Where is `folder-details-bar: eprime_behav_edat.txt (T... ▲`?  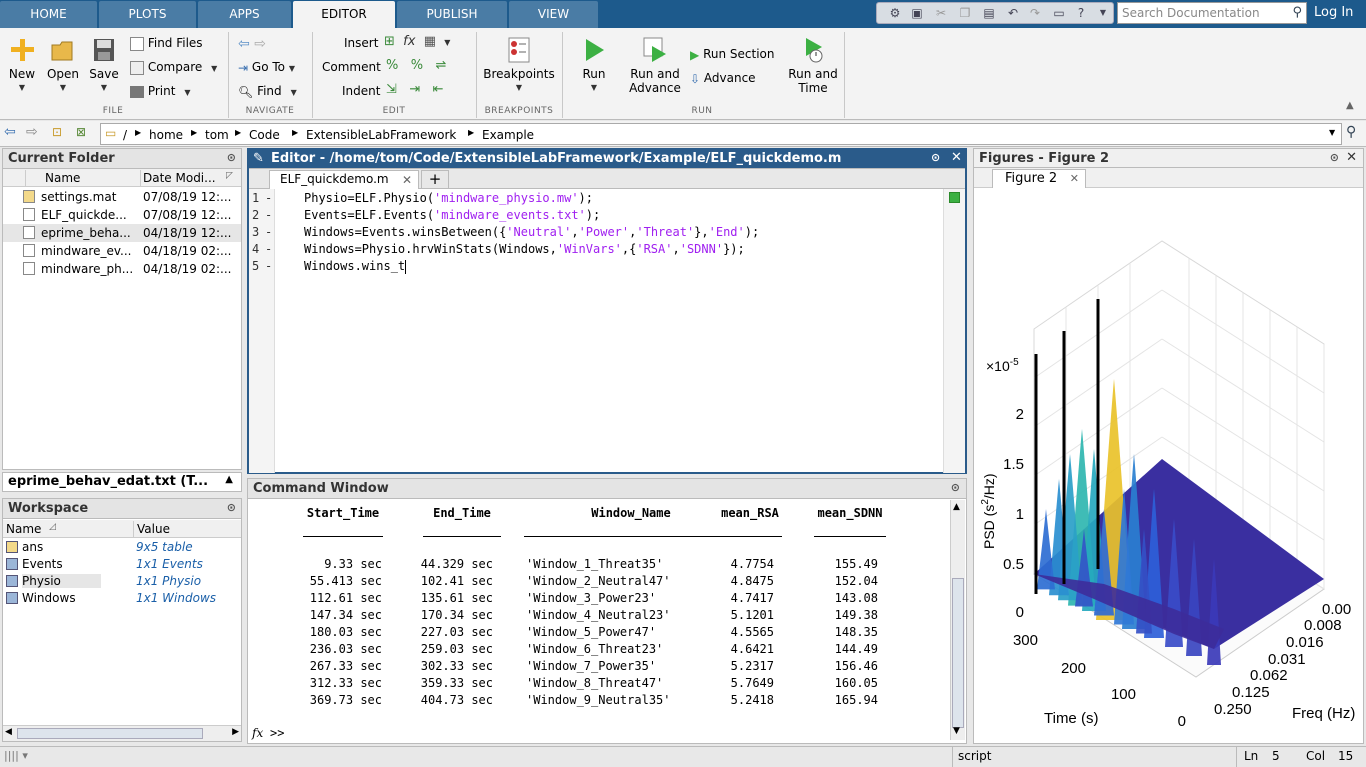
folder-details-bar: eprime_behav_edat.txt (T... ▲ is located at coordinates (122, 482).